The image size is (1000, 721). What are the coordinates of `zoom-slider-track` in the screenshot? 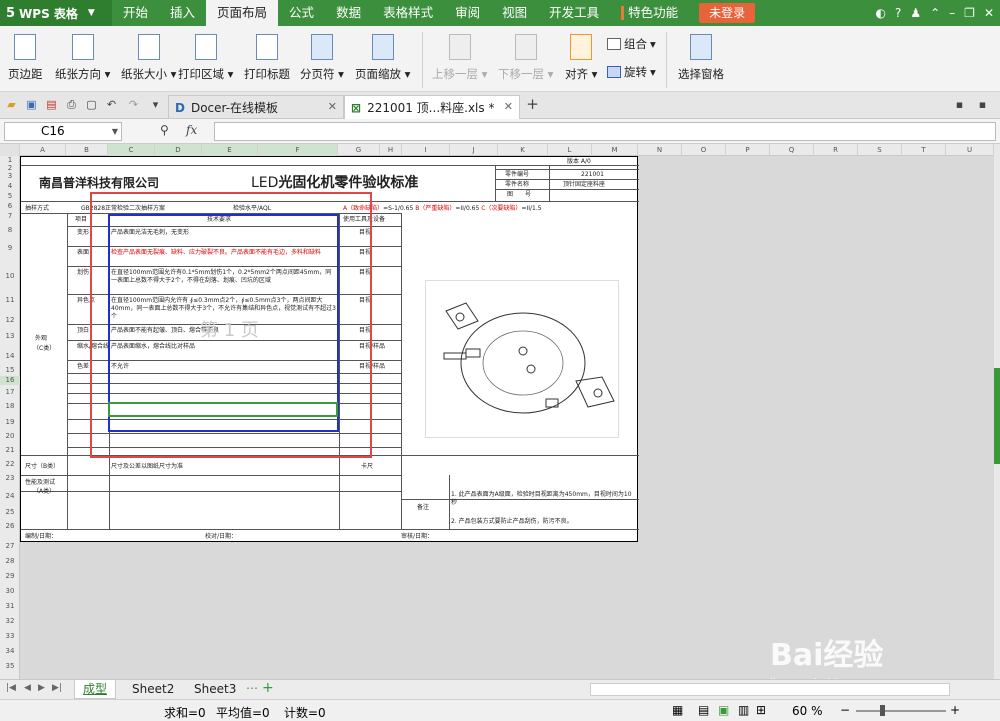 It's located at (901, 711).